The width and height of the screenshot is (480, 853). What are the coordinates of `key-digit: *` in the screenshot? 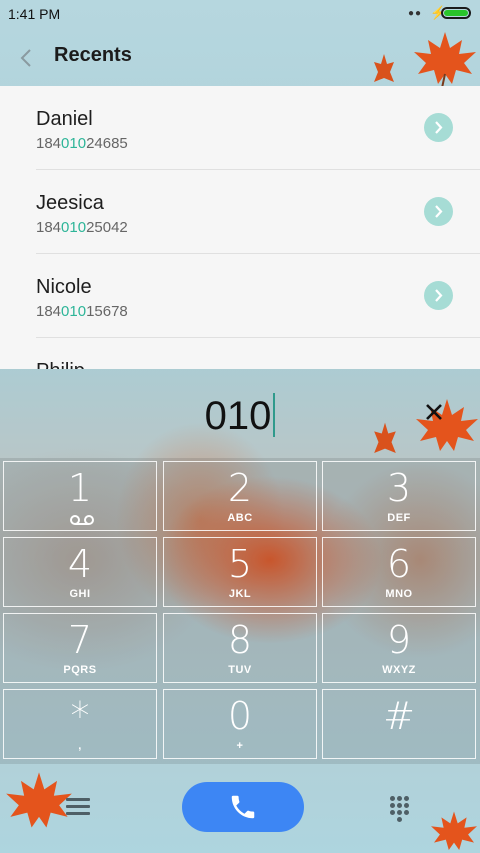 It's located at (80, 716).